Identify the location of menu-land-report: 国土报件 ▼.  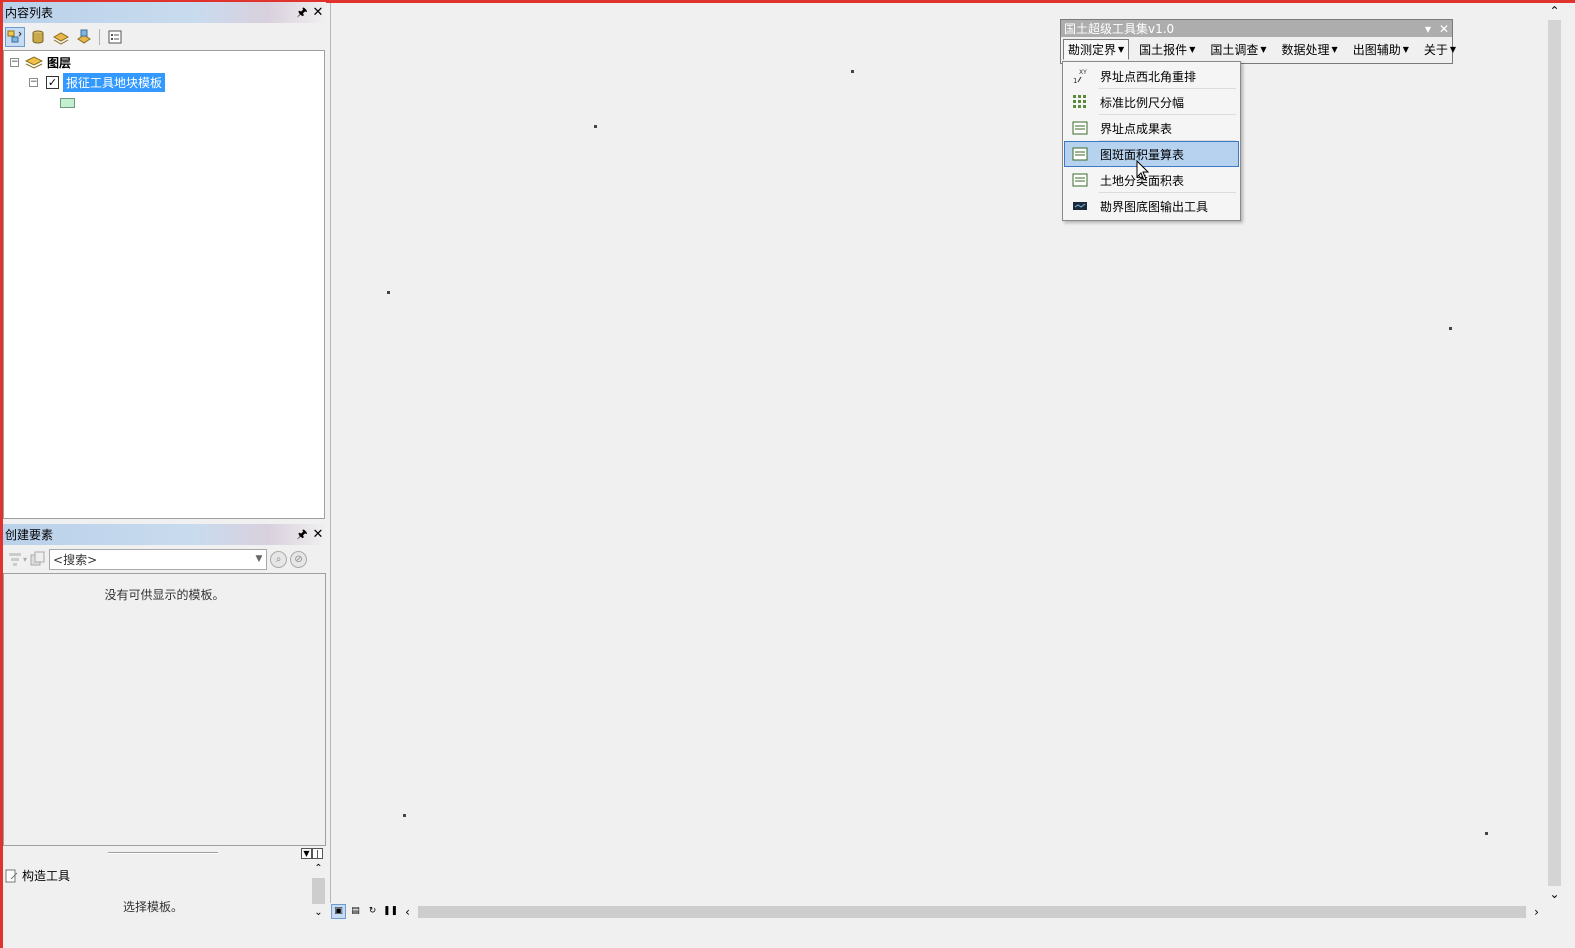
(1167, 49).